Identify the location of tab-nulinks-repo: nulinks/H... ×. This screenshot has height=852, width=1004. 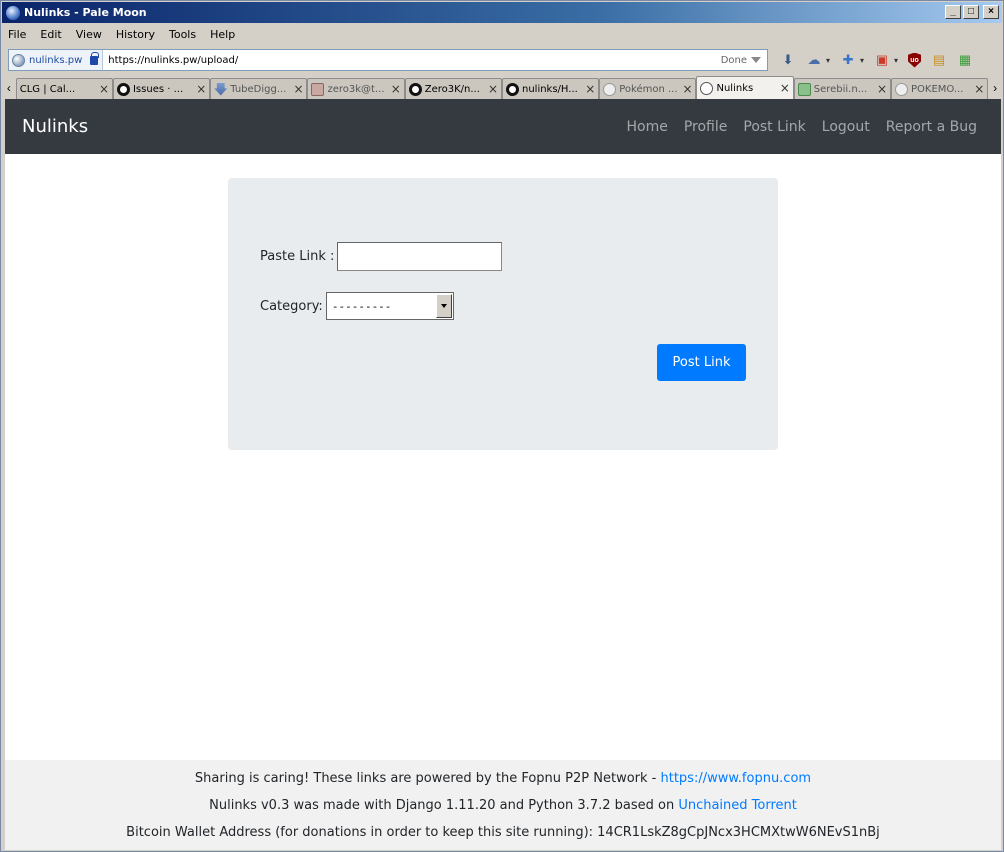
(550, 88).